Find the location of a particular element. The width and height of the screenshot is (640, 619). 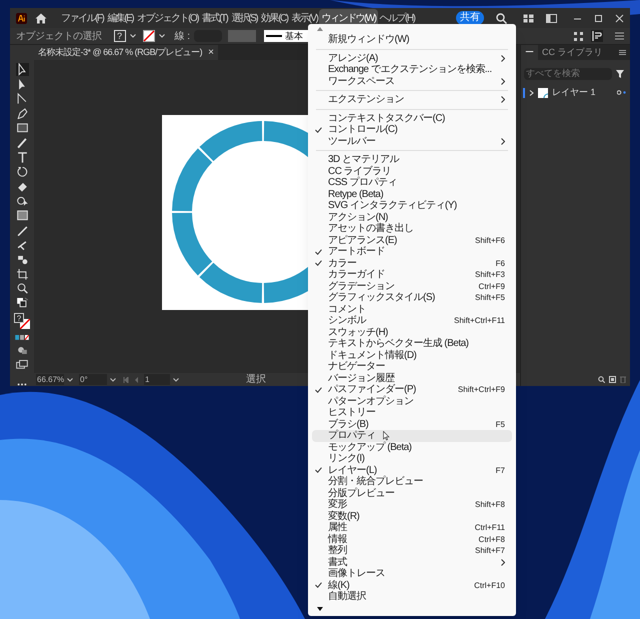

document-tab: 名称未設定-3* @ 66.67 % (RGB/プレビュー) × is located at coordinates (126, 52).